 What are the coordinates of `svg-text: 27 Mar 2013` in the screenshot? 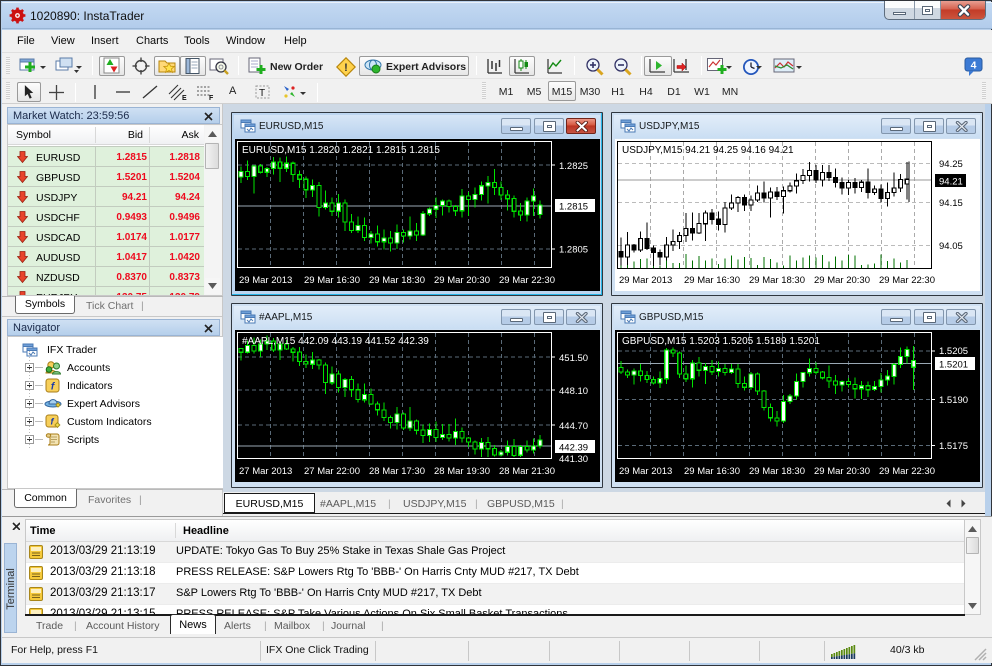 It's located at (265, 471).